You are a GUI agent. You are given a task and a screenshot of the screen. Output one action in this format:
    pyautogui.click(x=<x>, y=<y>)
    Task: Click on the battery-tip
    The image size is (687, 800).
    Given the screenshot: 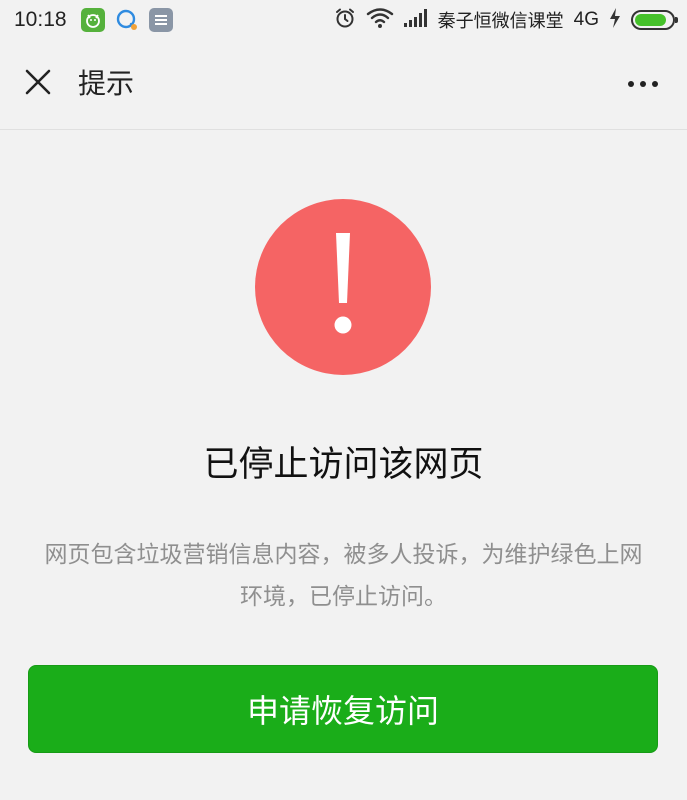 What is the action you would take?
    pyautogui.click(x=676, y=20)
    